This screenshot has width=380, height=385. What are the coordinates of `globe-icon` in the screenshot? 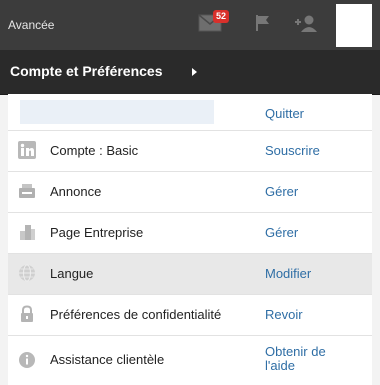 It's located at (27, 273).